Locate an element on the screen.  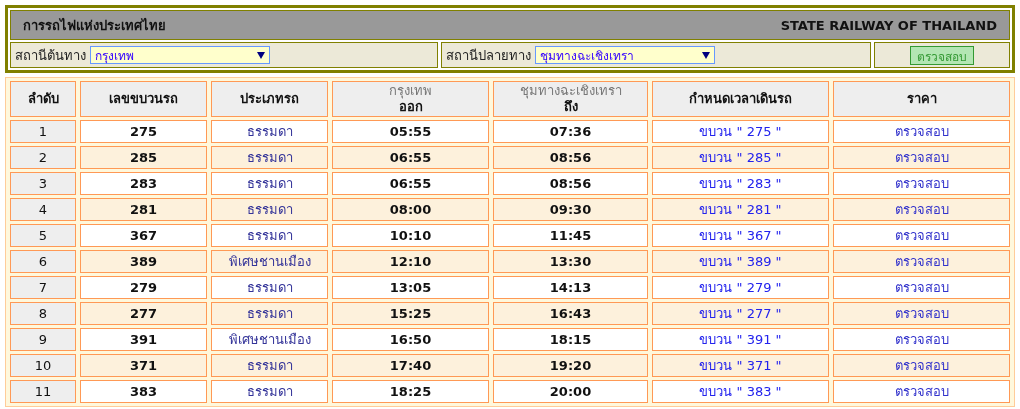
row-number: 6 is located at coordinates (43, 261).